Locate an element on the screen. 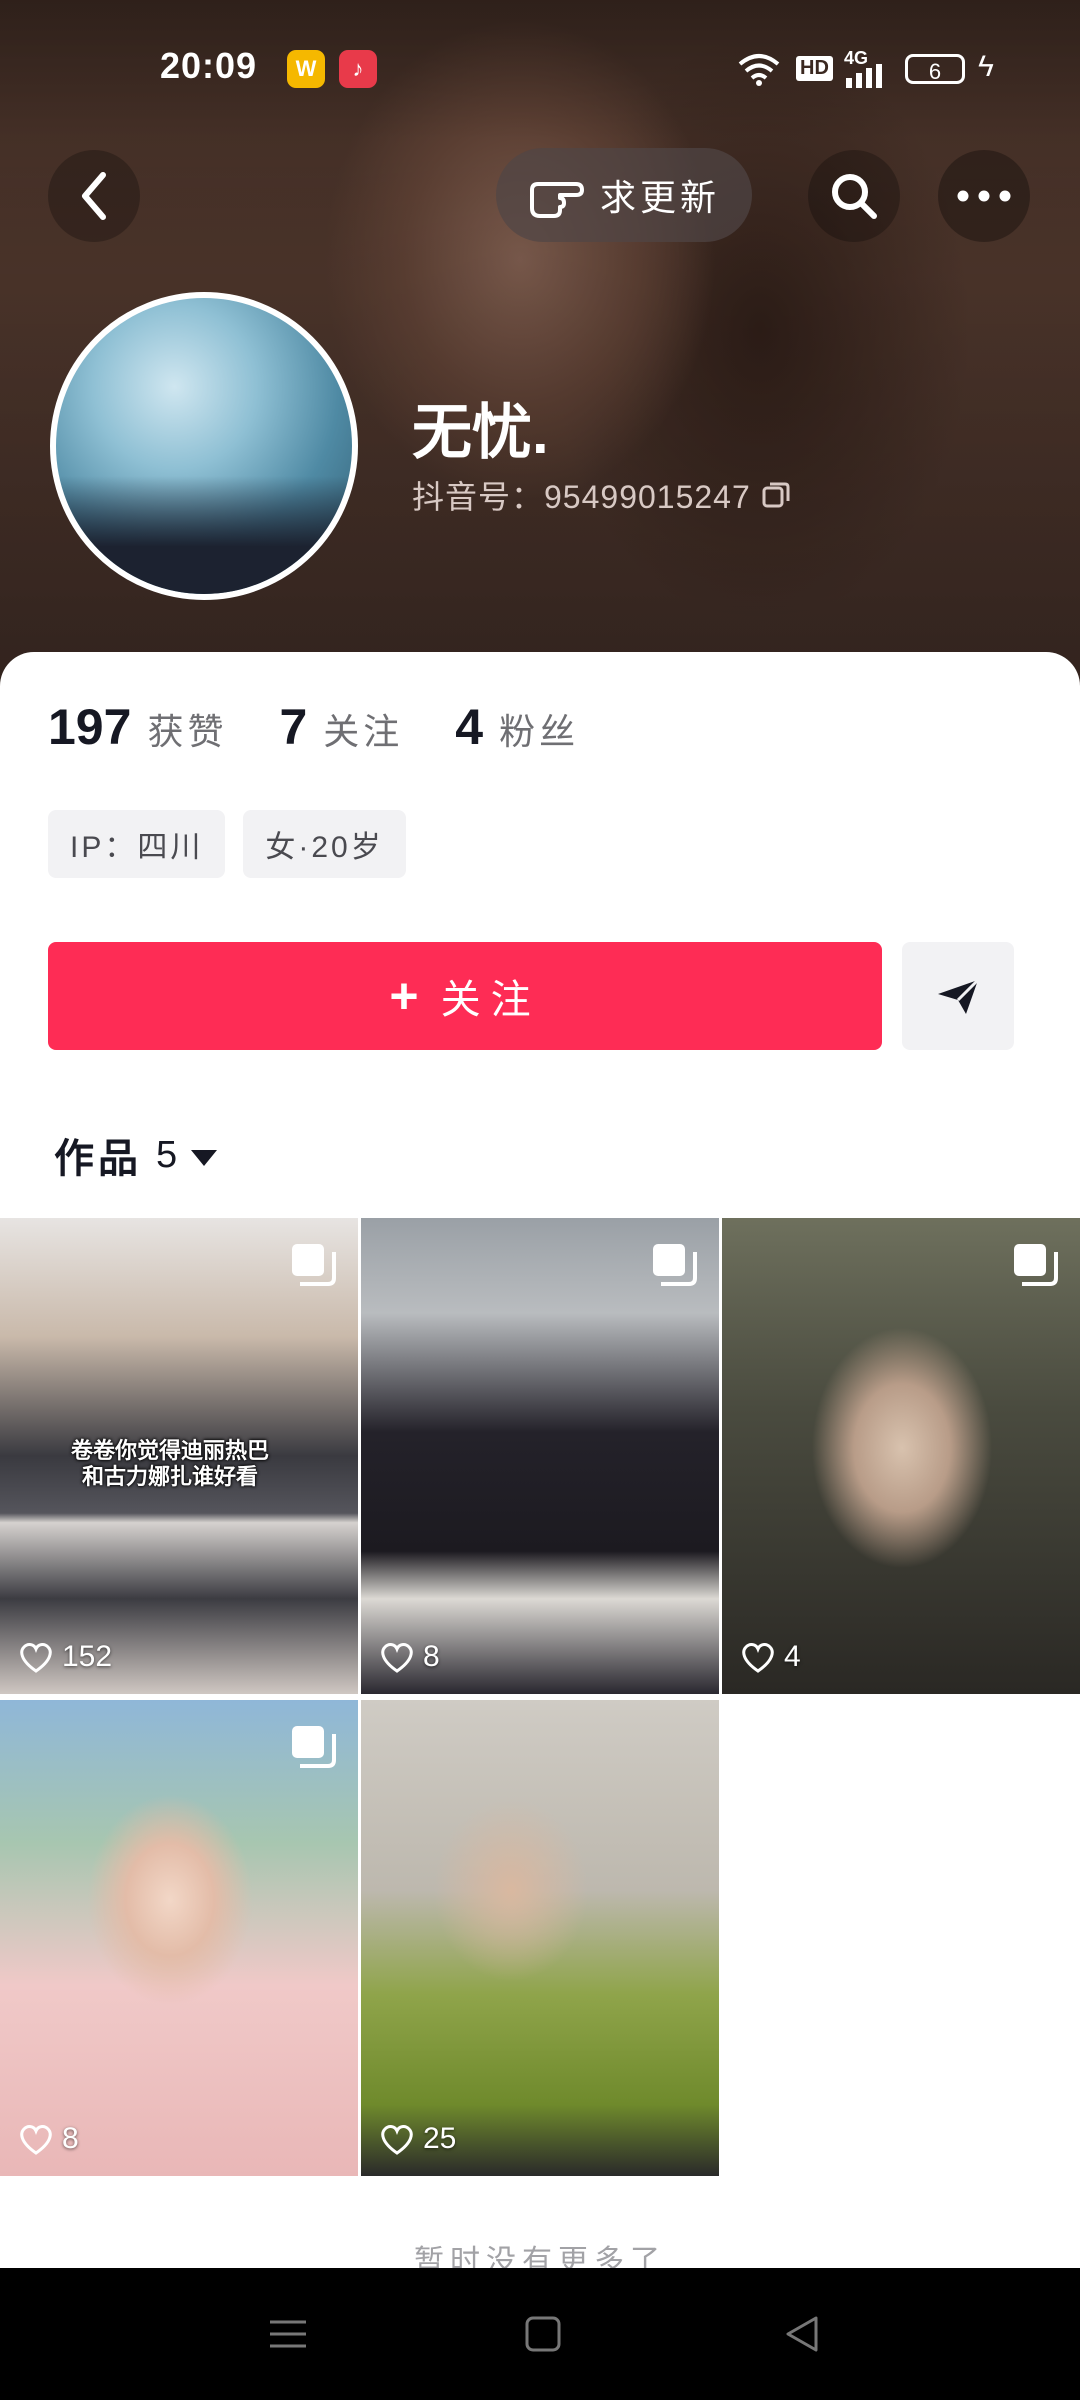  send-message-button is located at coordinates (958, 996).